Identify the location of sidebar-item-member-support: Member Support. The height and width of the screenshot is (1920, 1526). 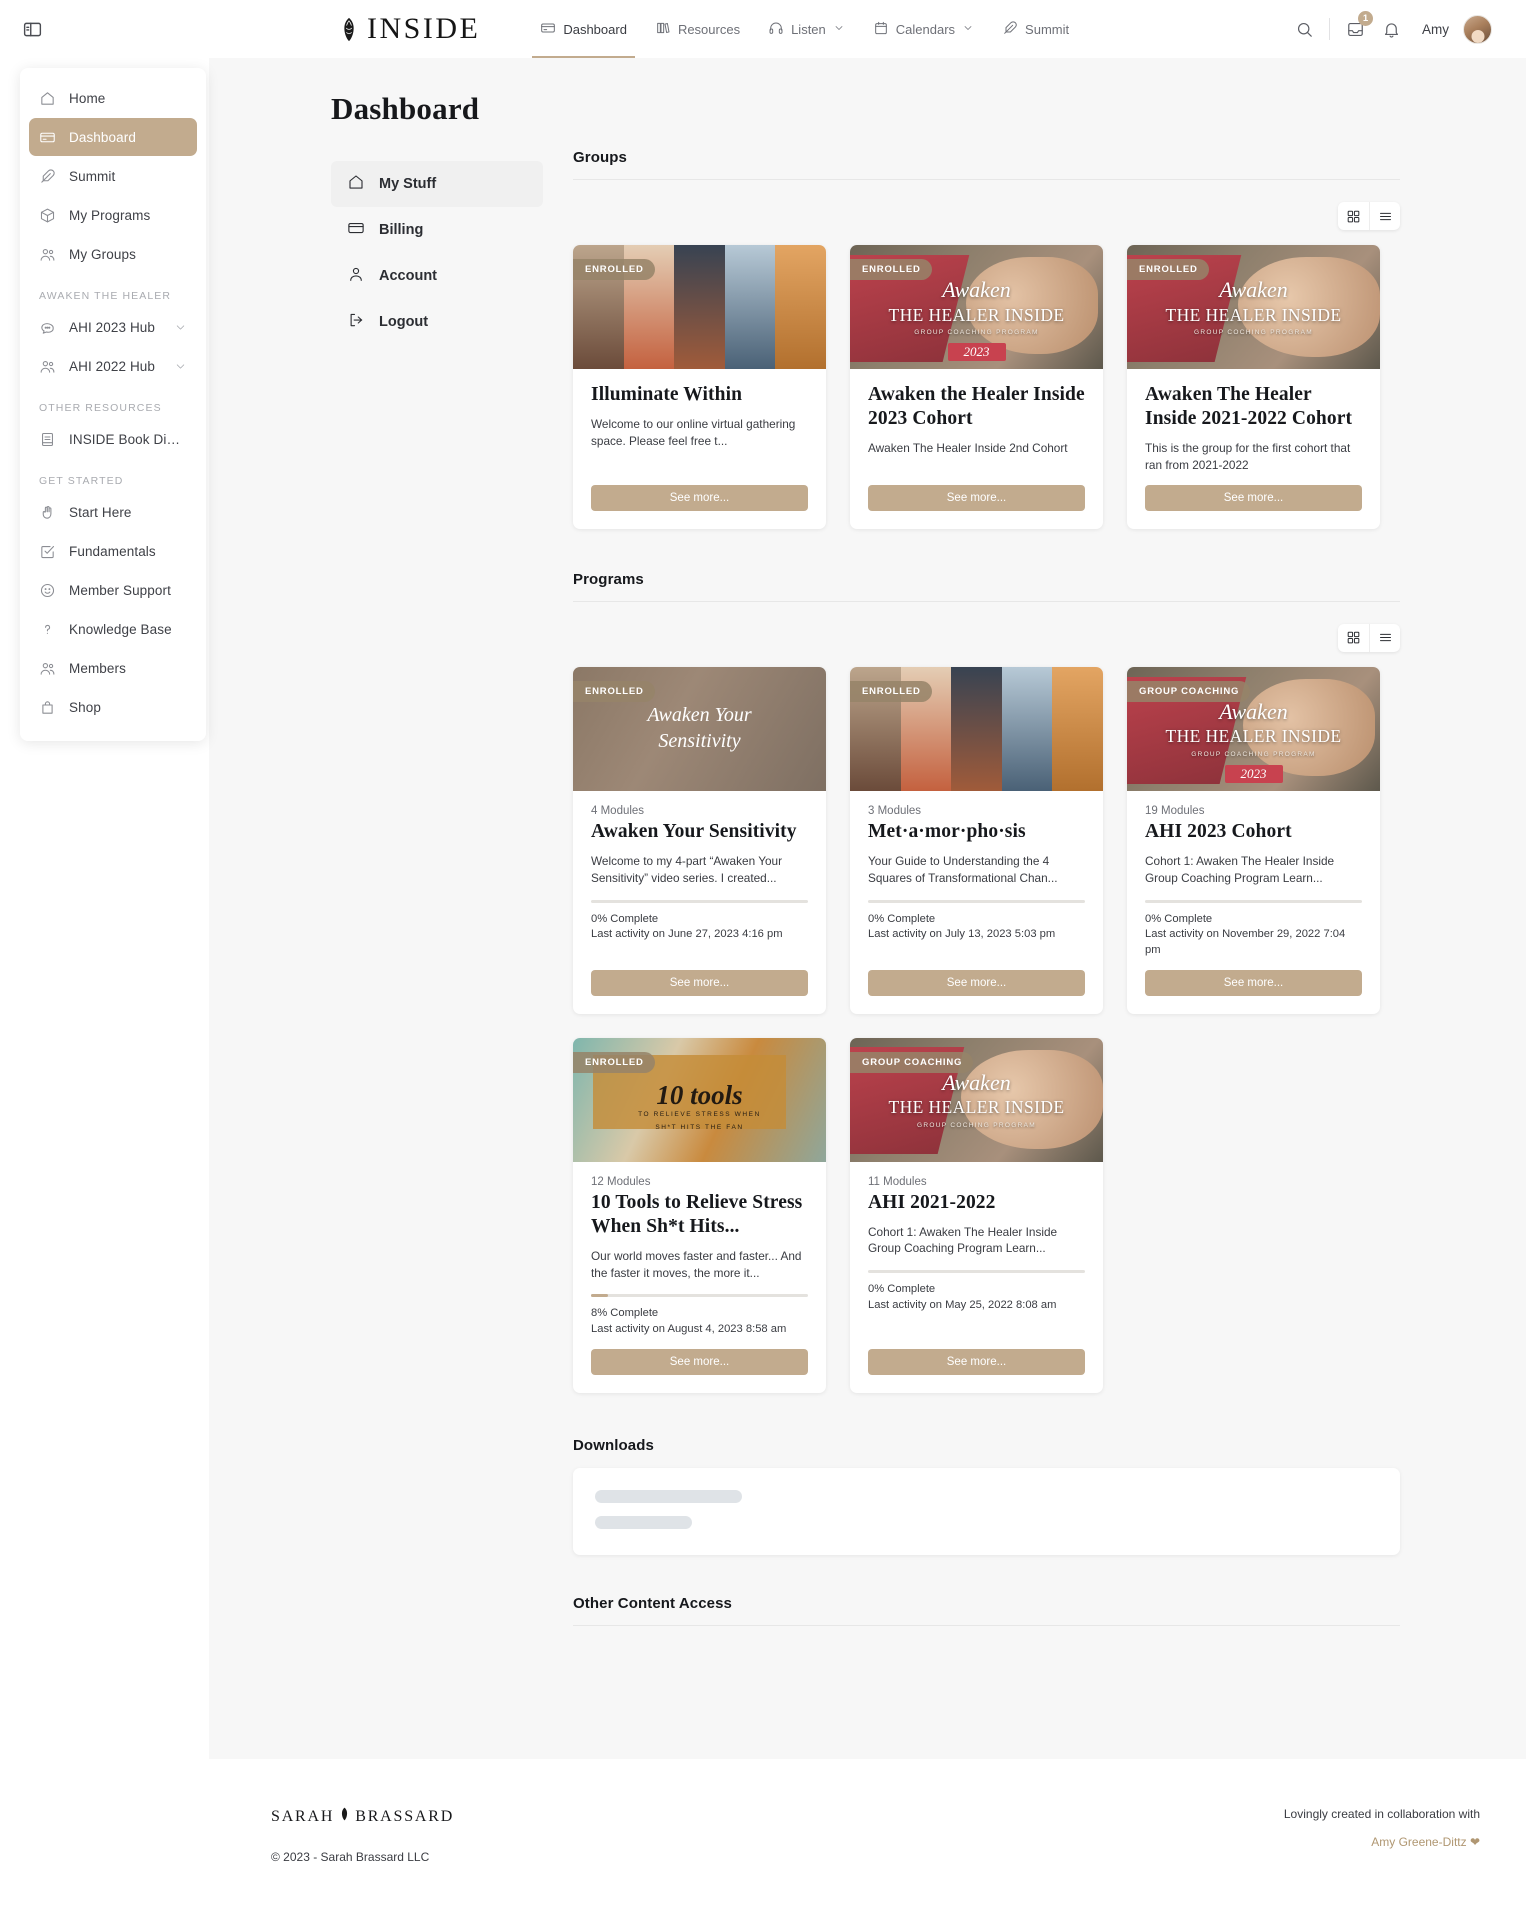
(113, 590).